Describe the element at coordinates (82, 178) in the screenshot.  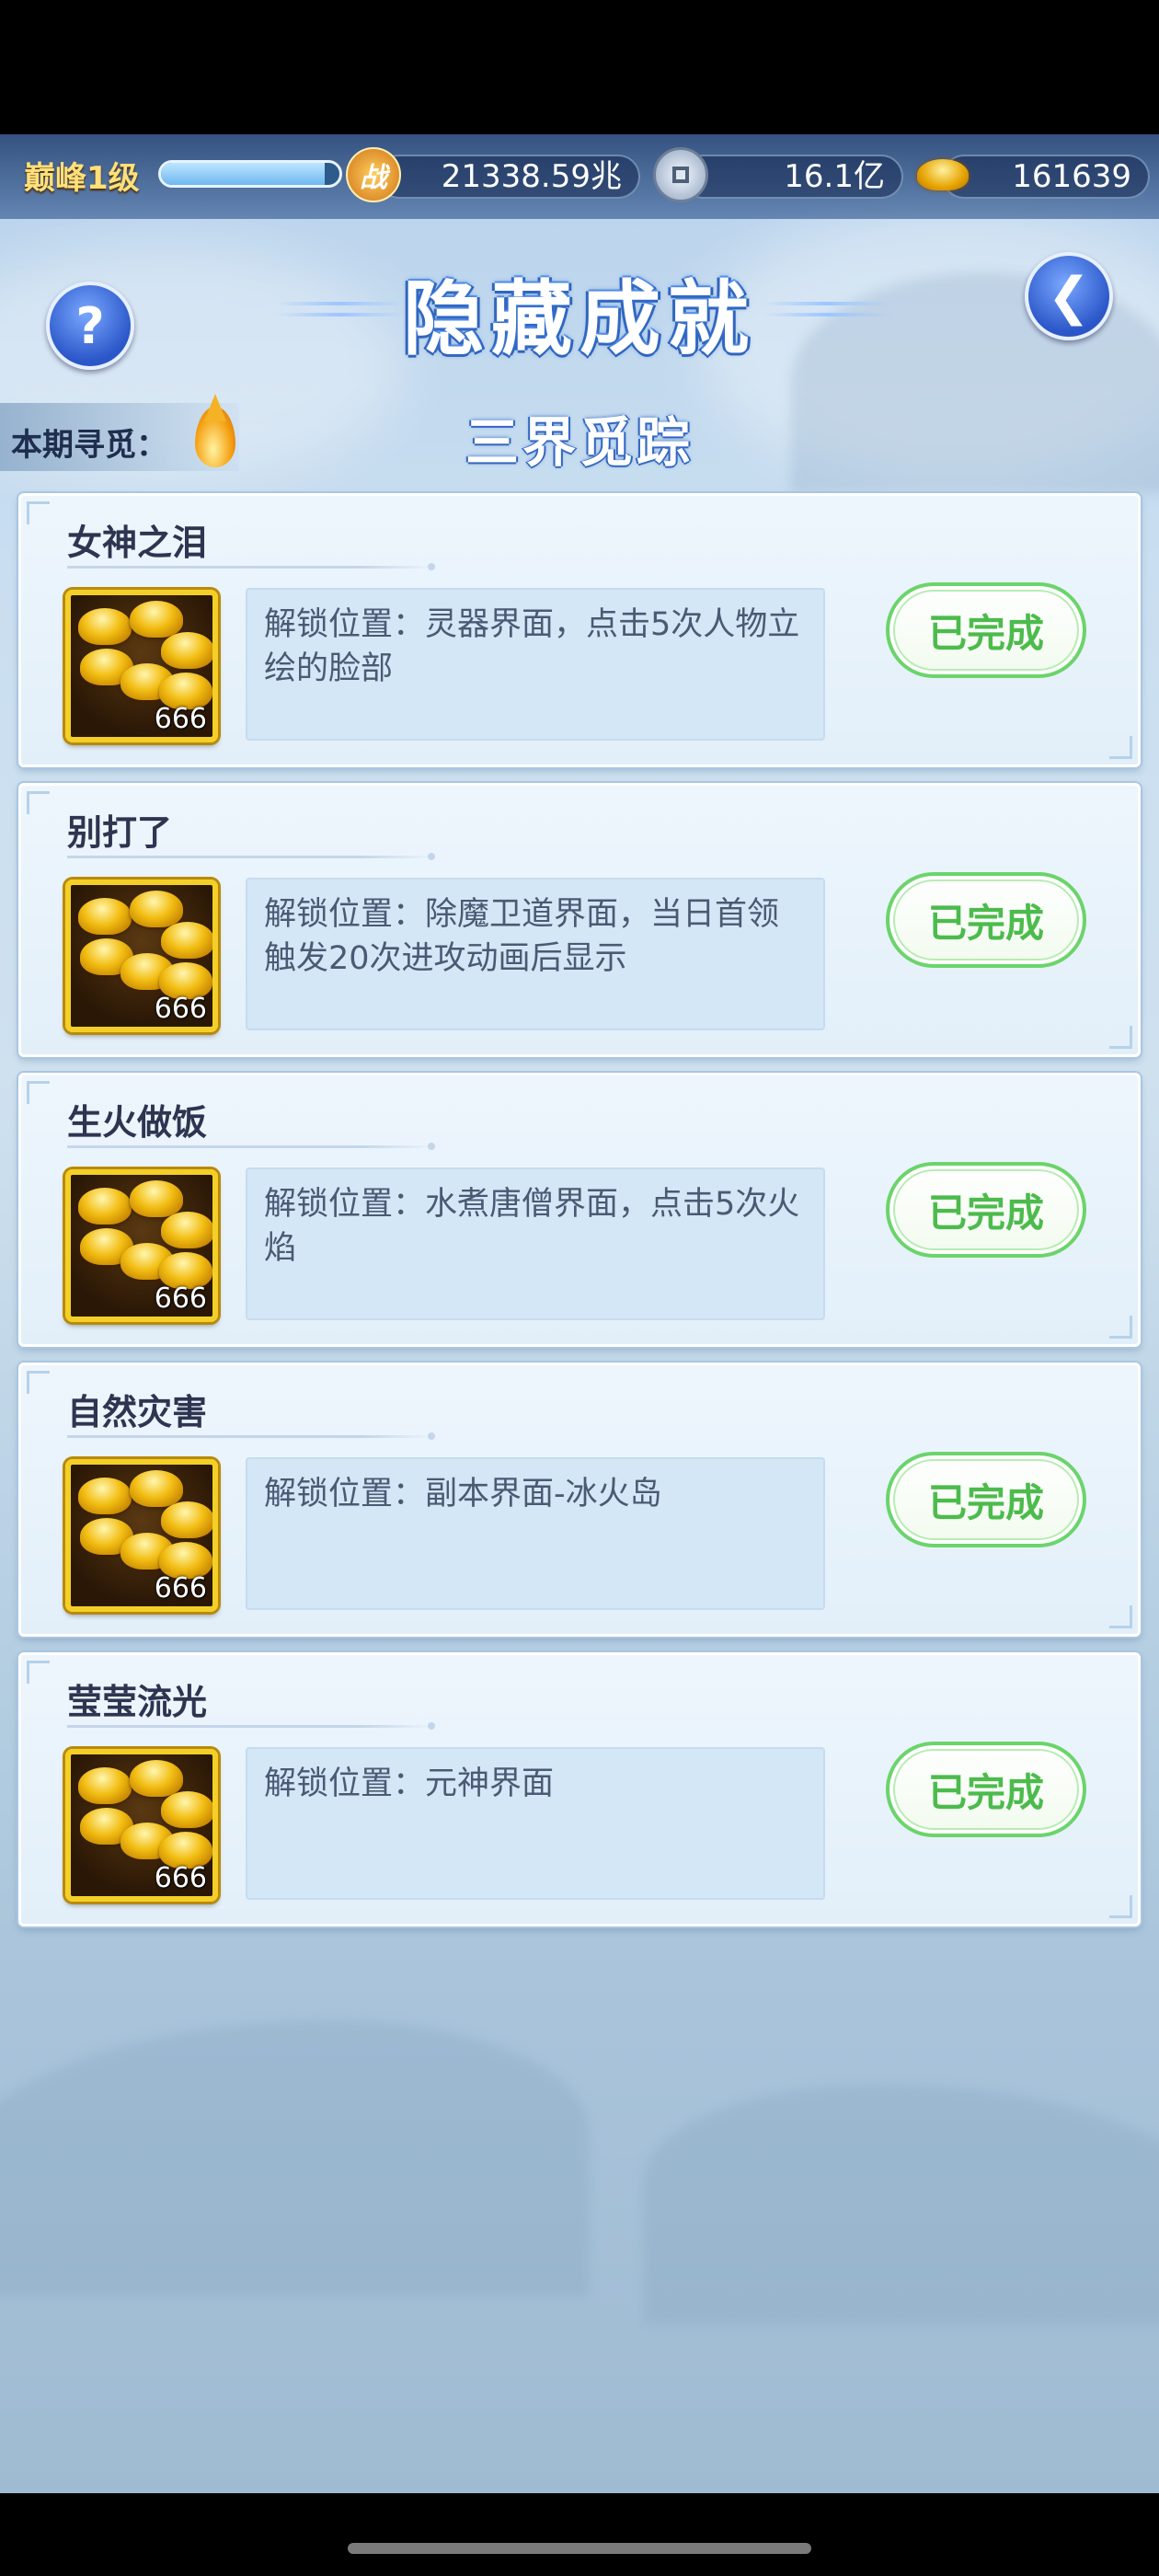
I see `peak-level-label: 巅峰1级` at that location.